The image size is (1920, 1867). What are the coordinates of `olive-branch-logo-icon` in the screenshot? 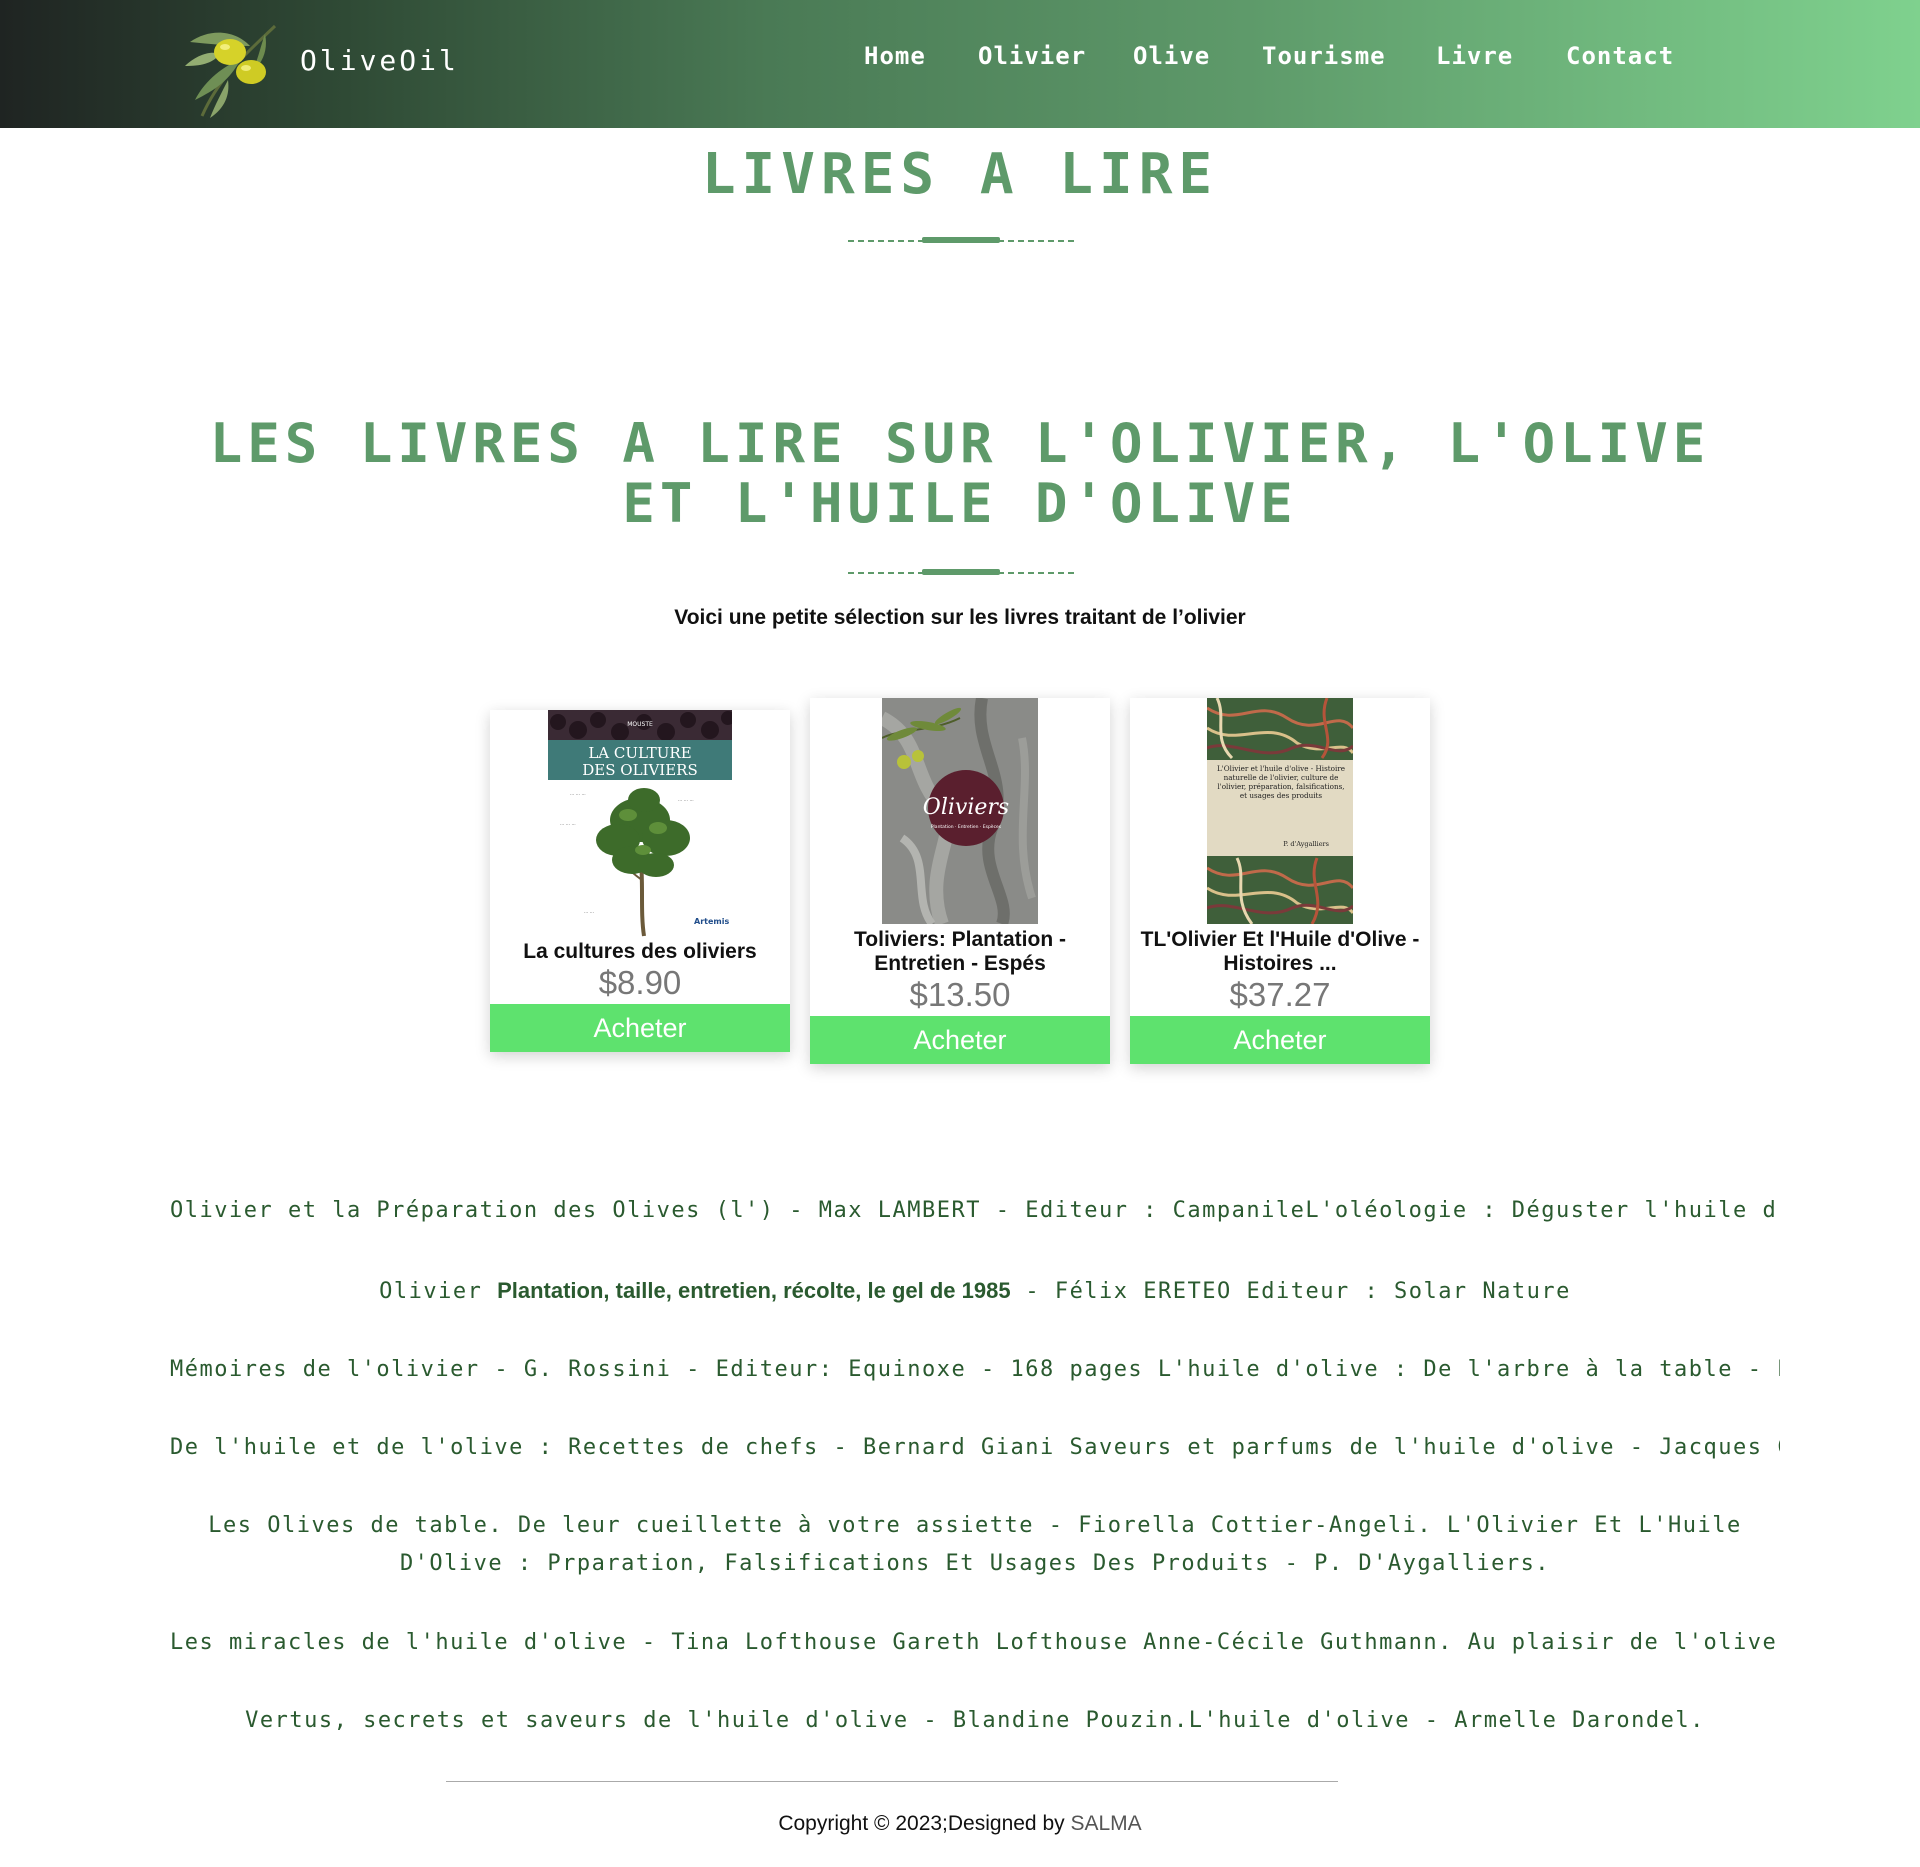 It's located at (230, 70).